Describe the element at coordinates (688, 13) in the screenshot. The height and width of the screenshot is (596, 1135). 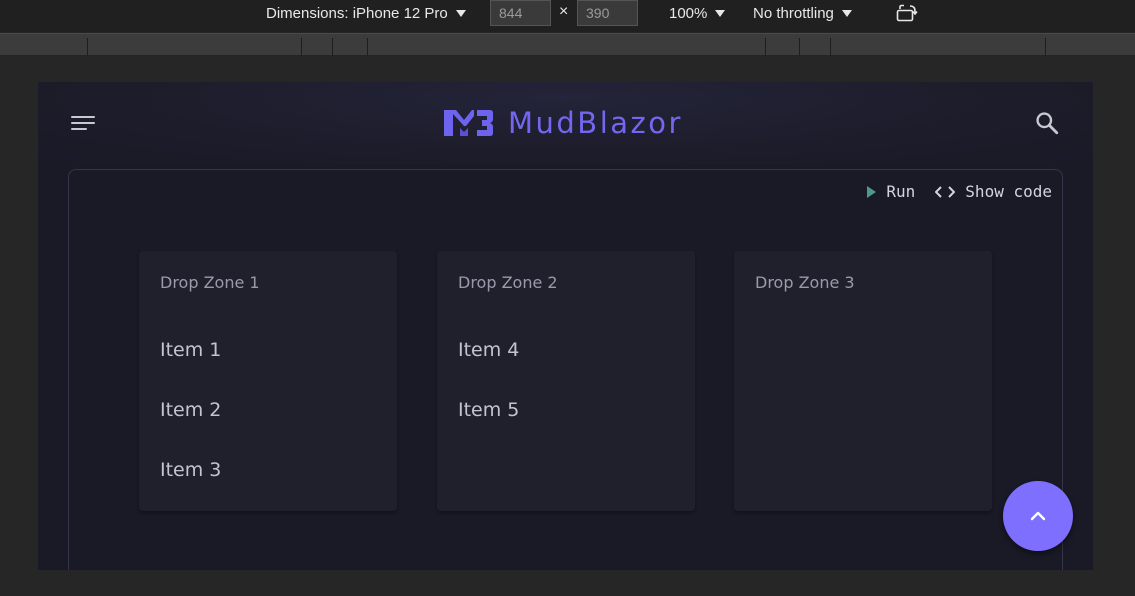
I see `zoom-label: 100%` at that location.